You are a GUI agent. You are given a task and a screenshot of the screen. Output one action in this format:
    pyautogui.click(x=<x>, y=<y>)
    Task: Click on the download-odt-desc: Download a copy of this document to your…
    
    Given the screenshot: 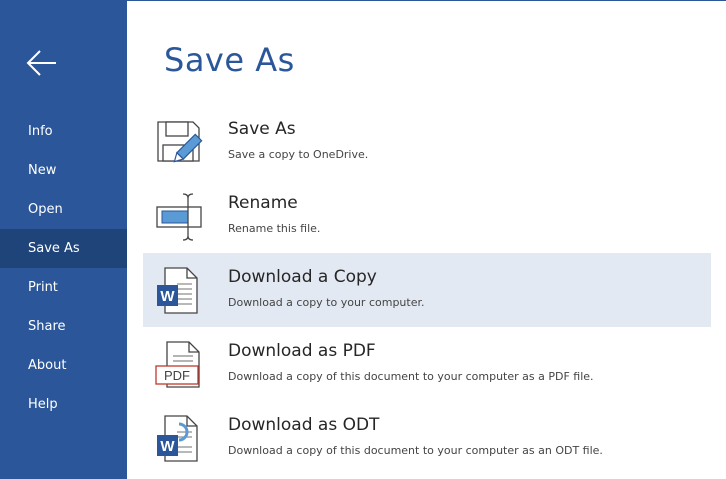 What is the action you would take?
    pyautogui.click(x=415, y=450)
    